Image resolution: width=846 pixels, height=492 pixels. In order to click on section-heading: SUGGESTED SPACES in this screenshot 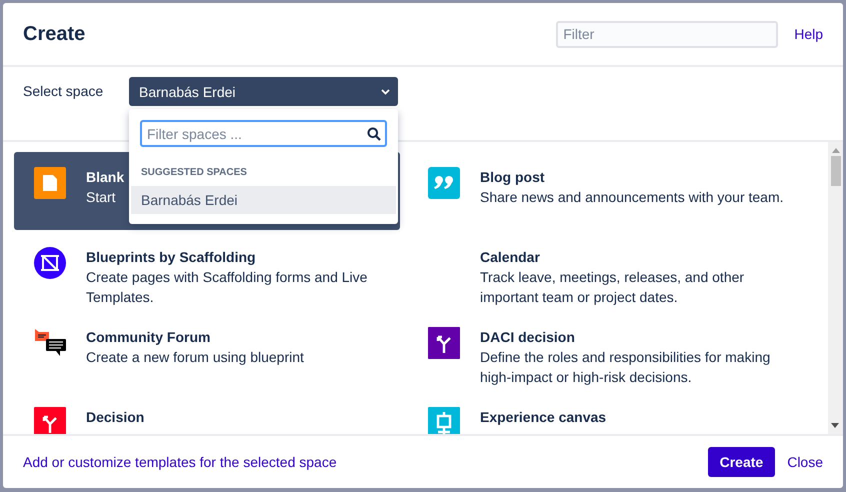, I will do `click(194, 173)`.